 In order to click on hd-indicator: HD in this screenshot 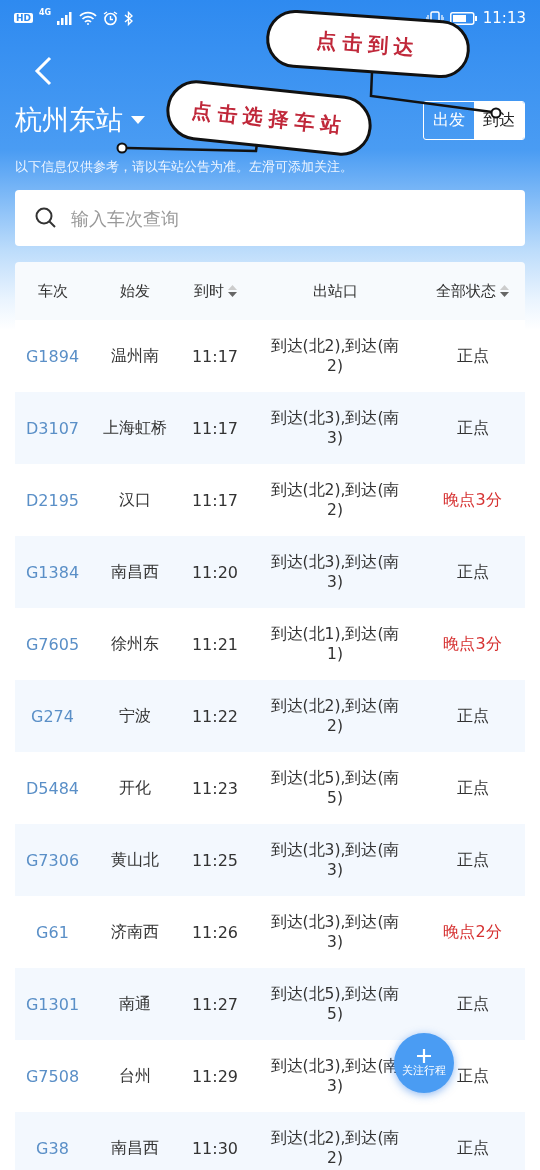, I will do `click(23, 18)`.